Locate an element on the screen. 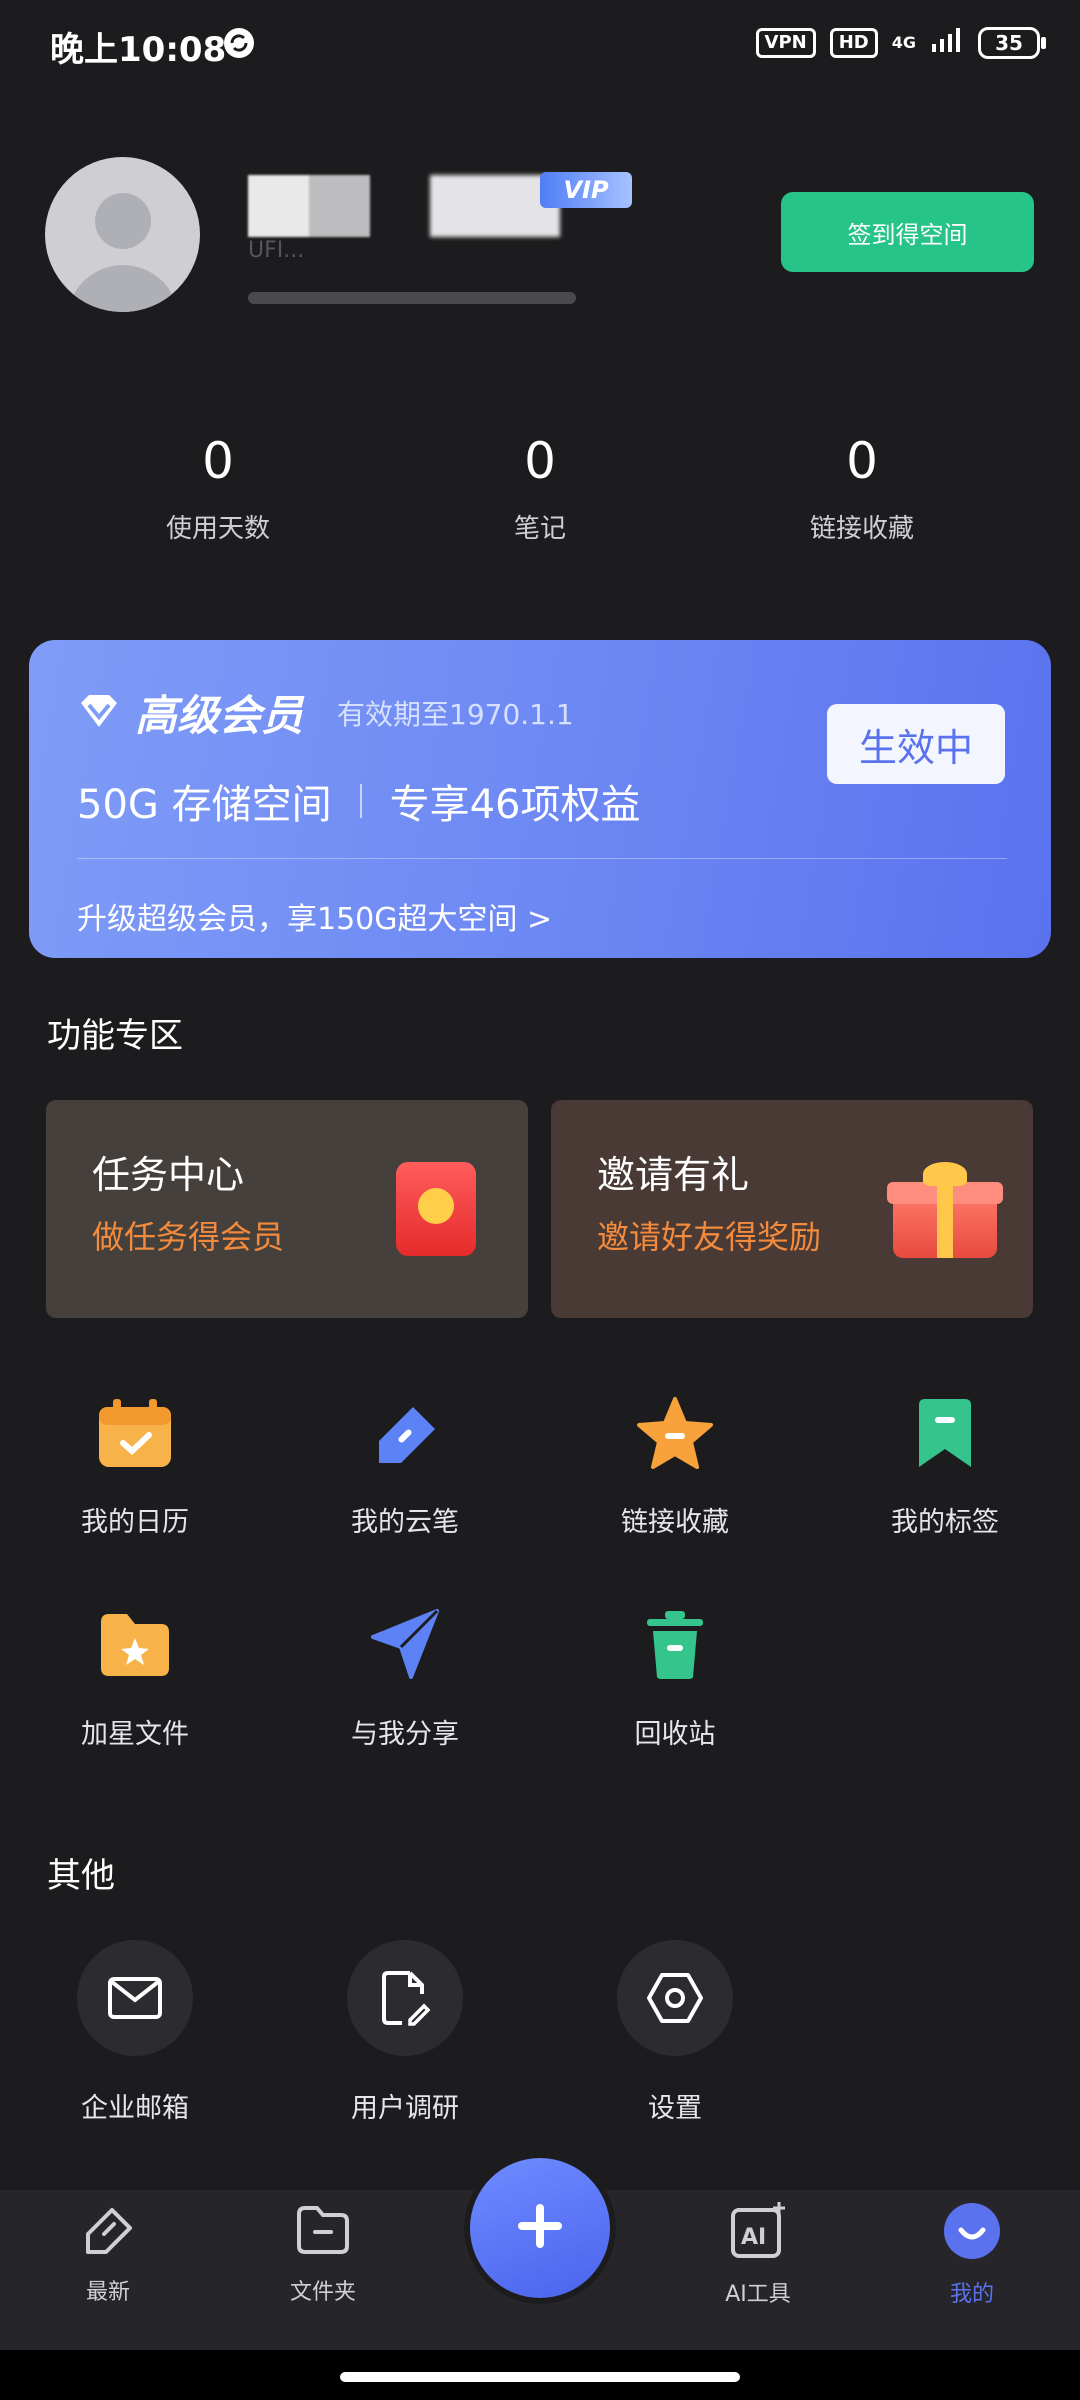 This screenshot has height=2400, width=1080. stat-notes: 0 笔记 is located at coordinates (540, 488).